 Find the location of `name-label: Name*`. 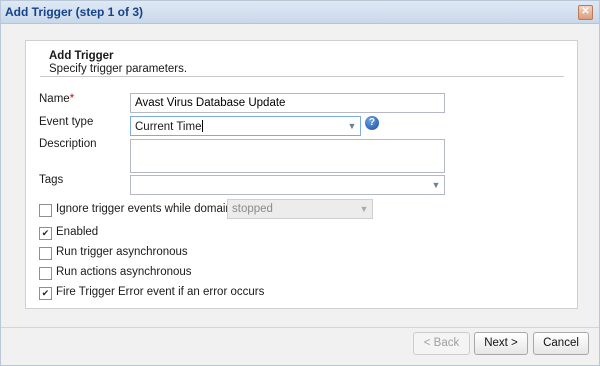

name-label: Name* is located at coordinates (56, 99).